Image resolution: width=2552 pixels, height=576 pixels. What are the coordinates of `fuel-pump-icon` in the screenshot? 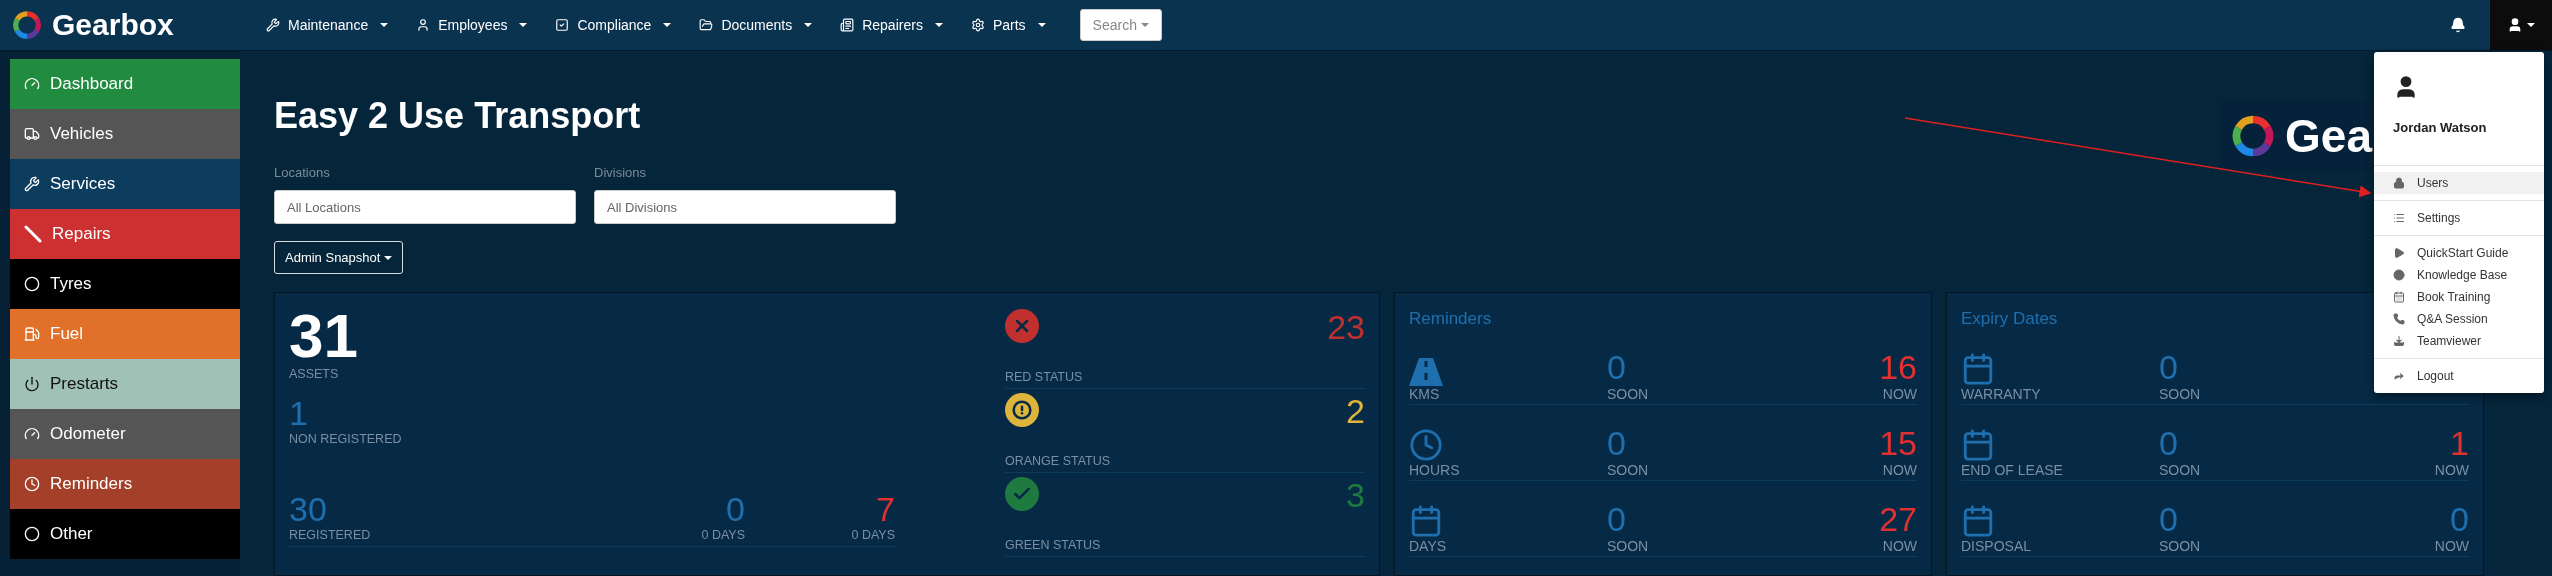 It's located at (32, 334).